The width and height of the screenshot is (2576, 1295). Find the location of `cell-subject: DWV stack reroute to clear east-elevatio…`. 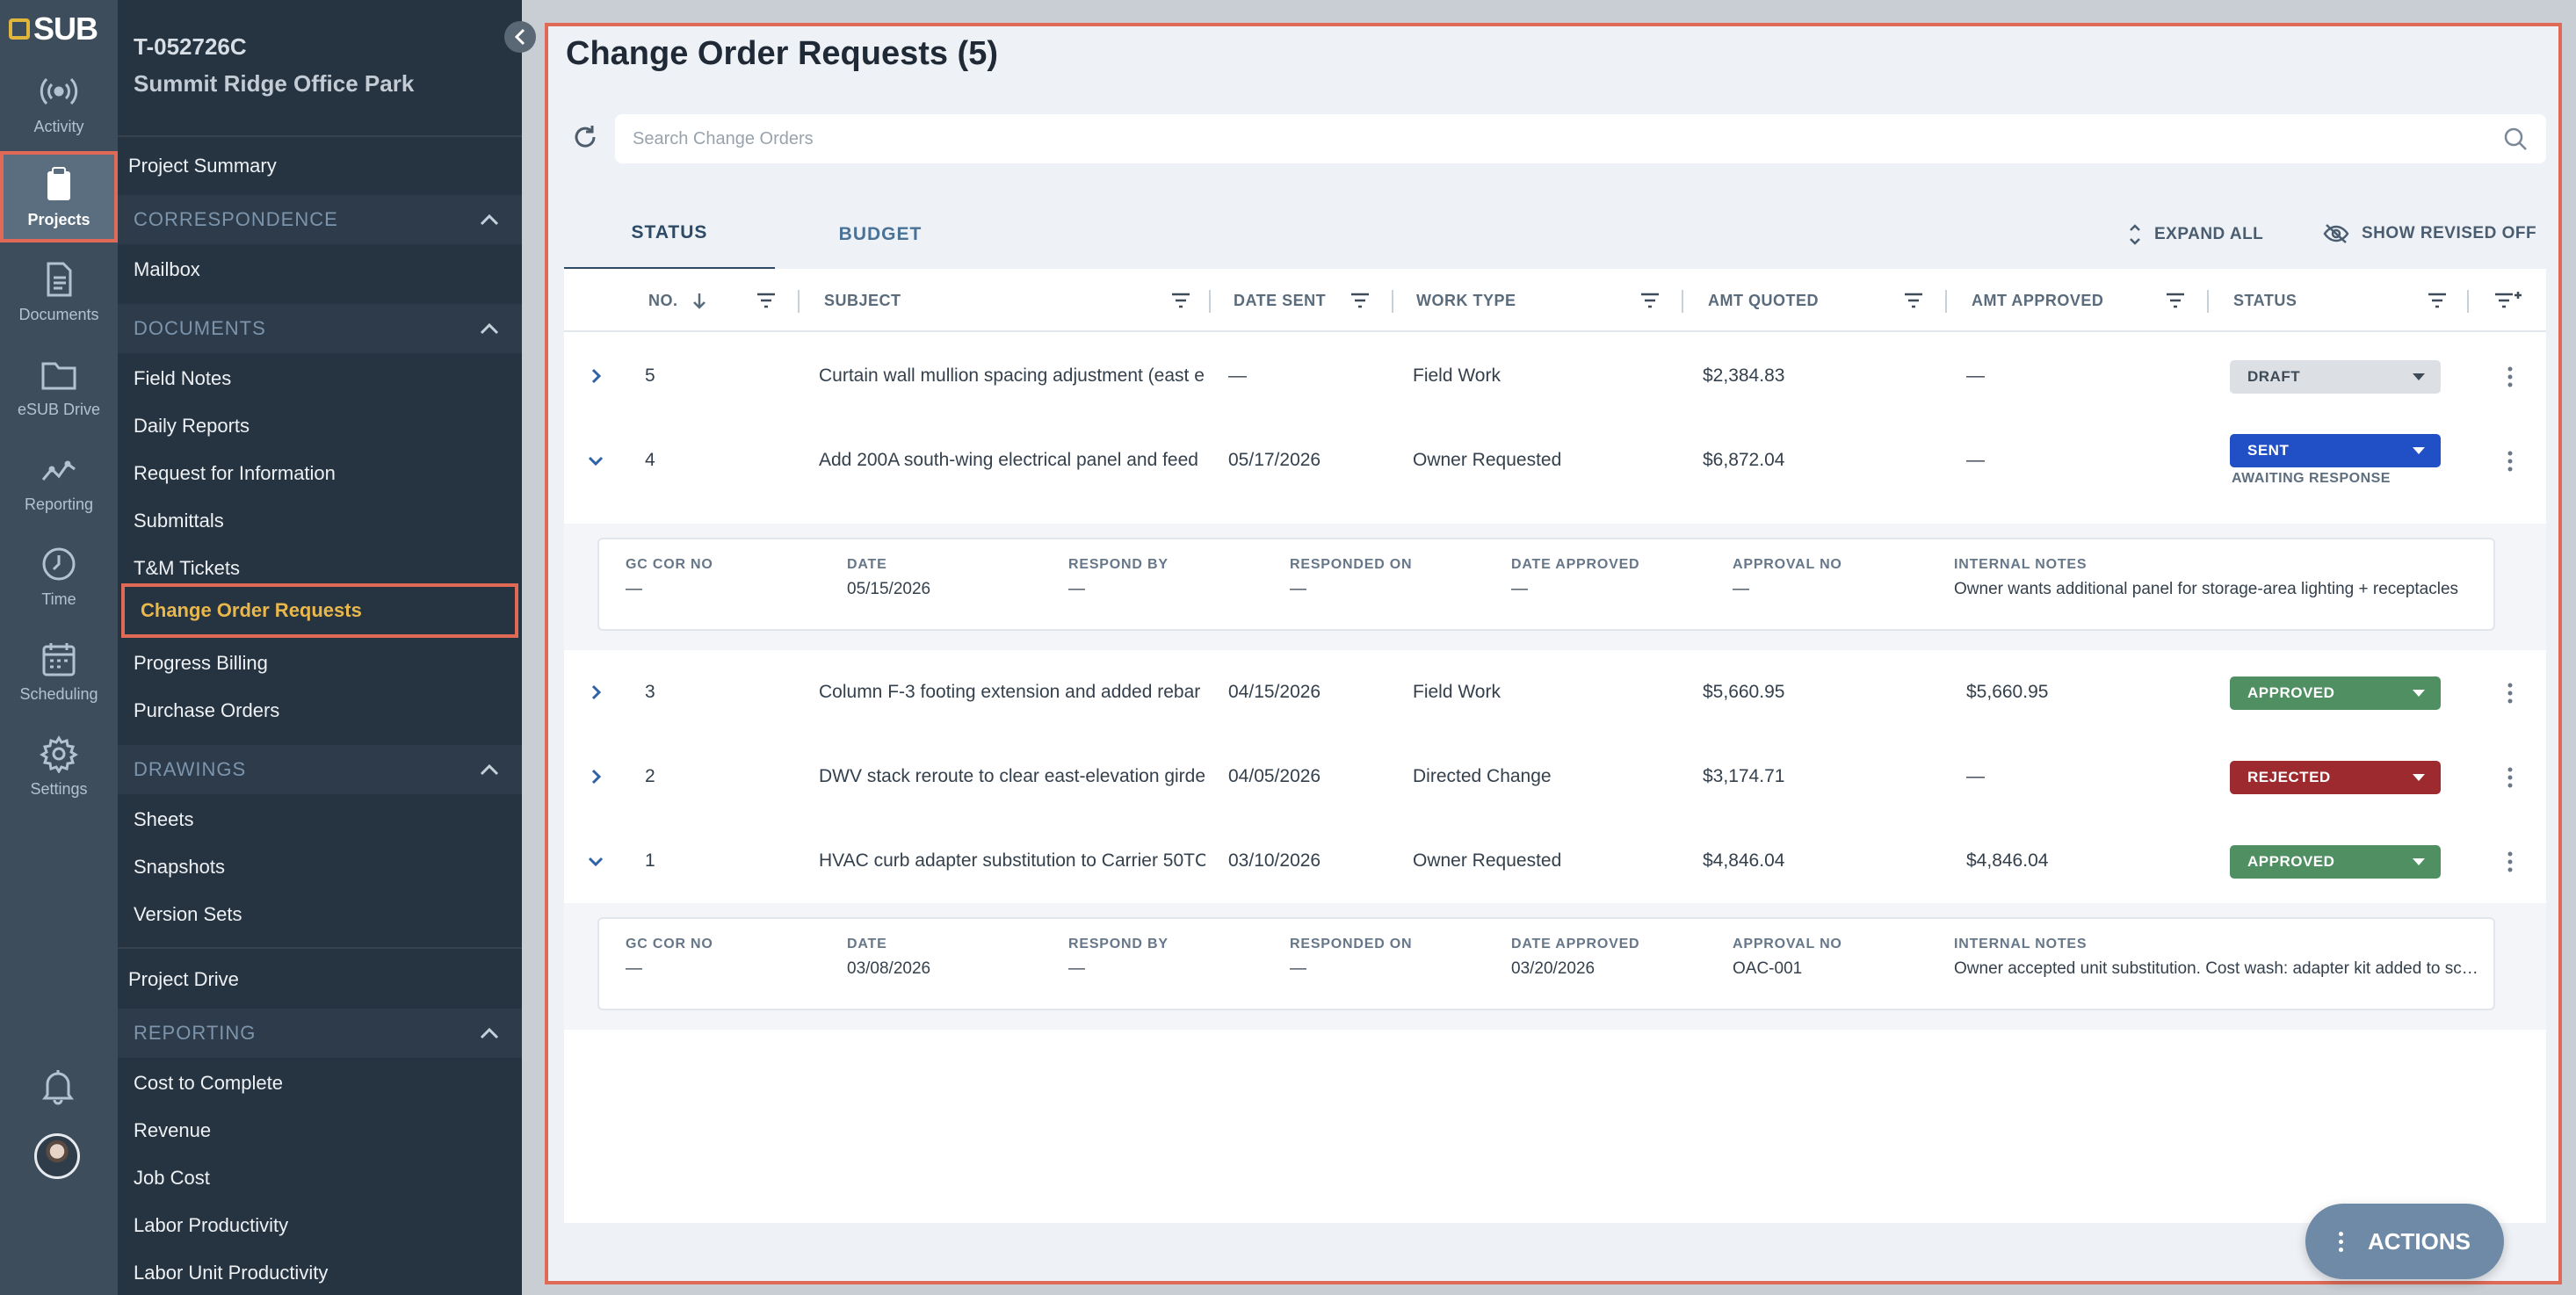

cell-subject: DWV stack reroute to clear east-elevatio… is located at coordinates (1012, 777).